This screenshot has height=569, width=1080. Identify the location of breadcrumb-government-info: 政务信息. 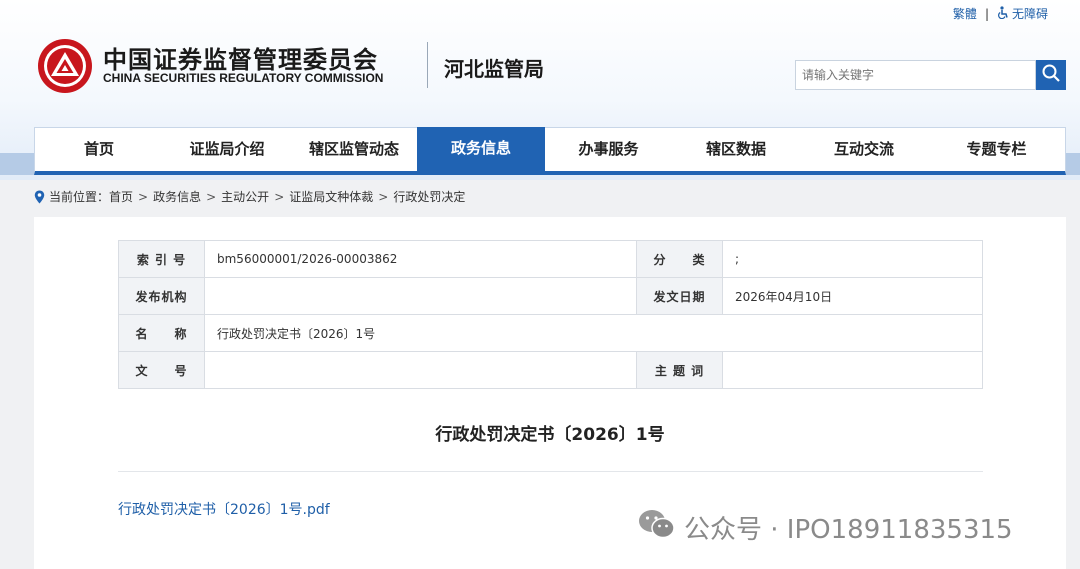
(177, 196).